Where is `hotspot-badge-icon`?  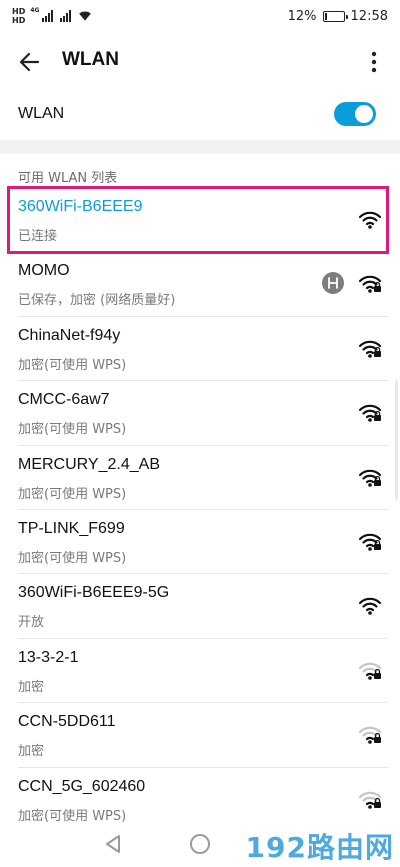
hotspot-badge-icon is located at coordinates (333, 283).